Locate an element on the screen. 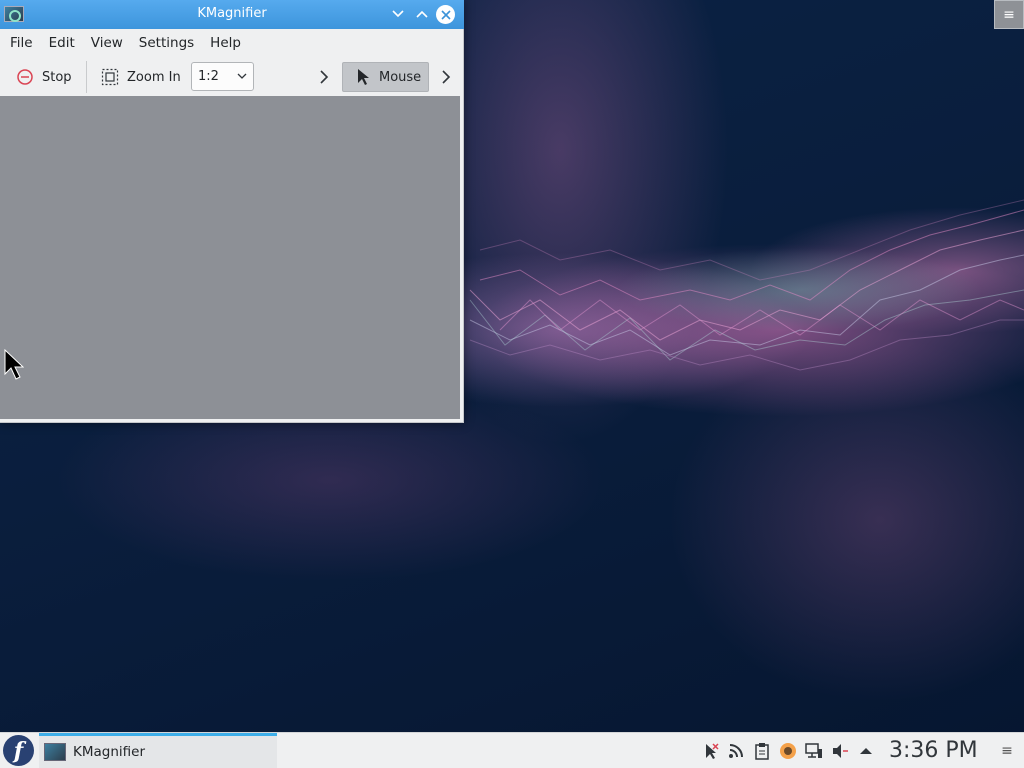 The height and width of the screenshot is (768, 1024). task-item-label: KMagnifier is located at coordinates (109, 752).